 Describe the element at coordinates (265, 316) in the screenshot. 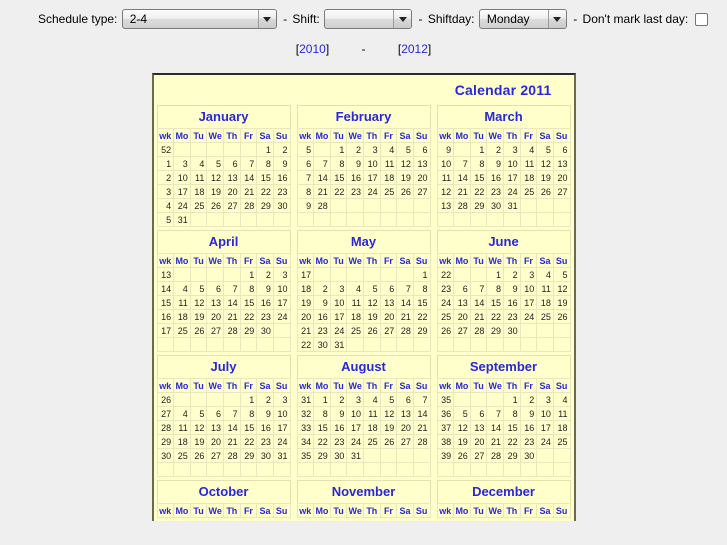

I see `day-cell: 23` at that location.